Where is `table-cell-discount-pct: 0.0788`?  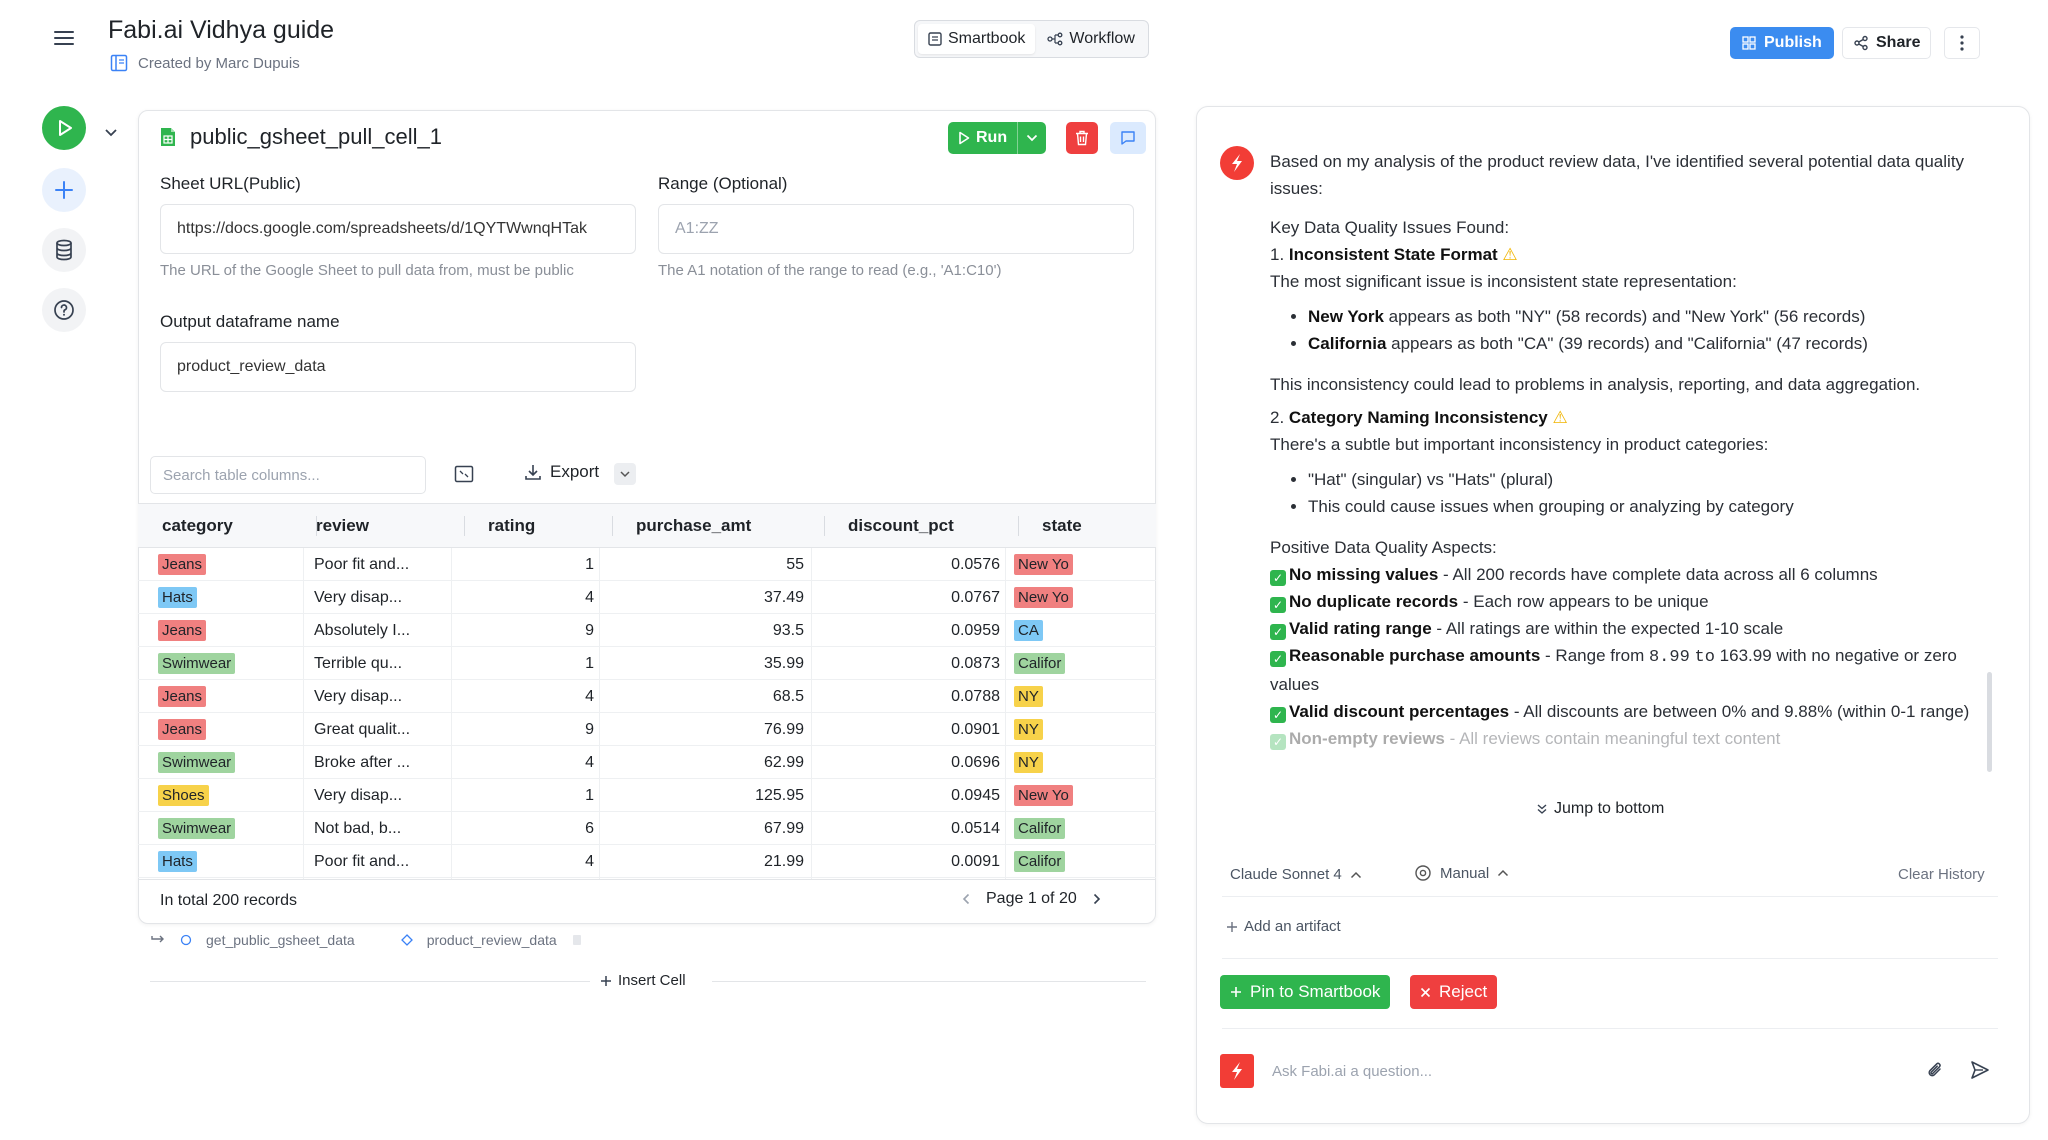
table-cell-discount-pct: 0.0788 is located at coordinates (975, 696).